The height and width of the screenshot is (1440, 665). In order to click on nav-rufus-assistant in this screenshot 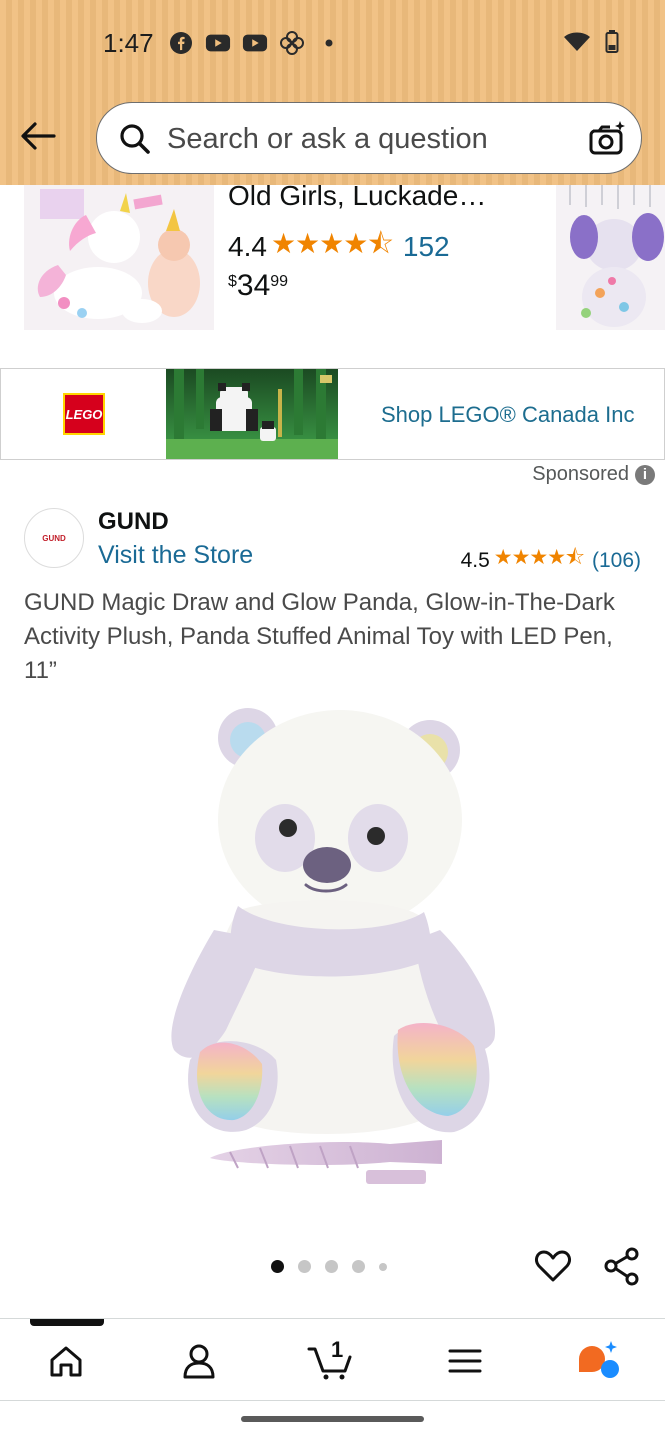, I will do `click(598, 1361)`.